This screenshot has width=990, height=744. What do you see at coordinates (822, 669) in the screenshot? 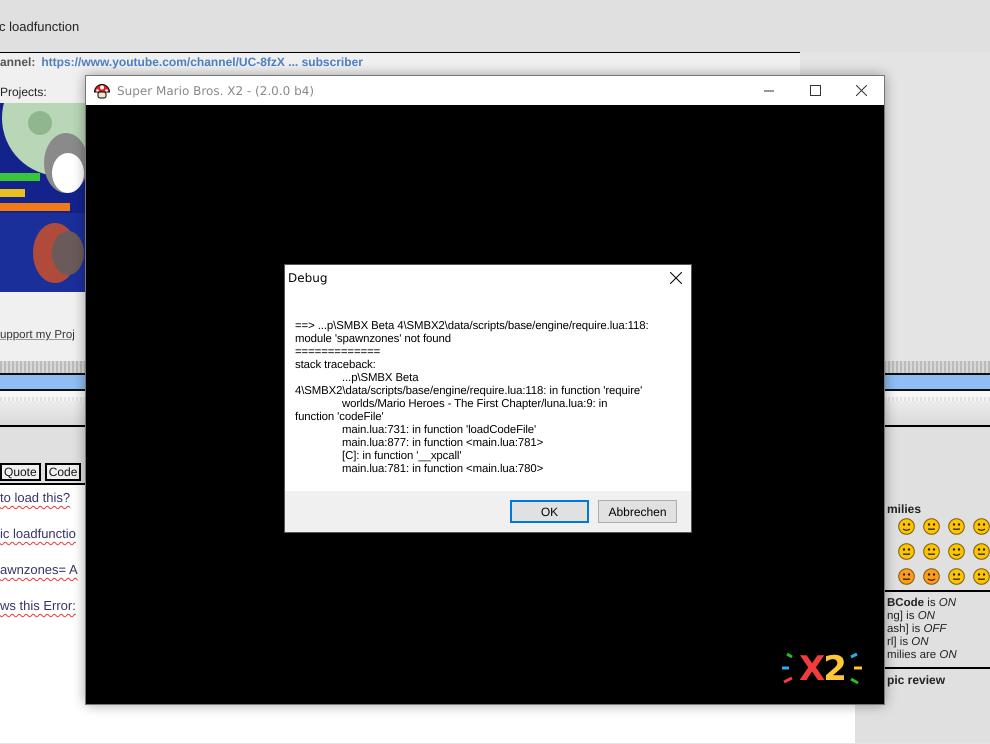
I see `logo-text: X2` at bounding box center [822, 669].